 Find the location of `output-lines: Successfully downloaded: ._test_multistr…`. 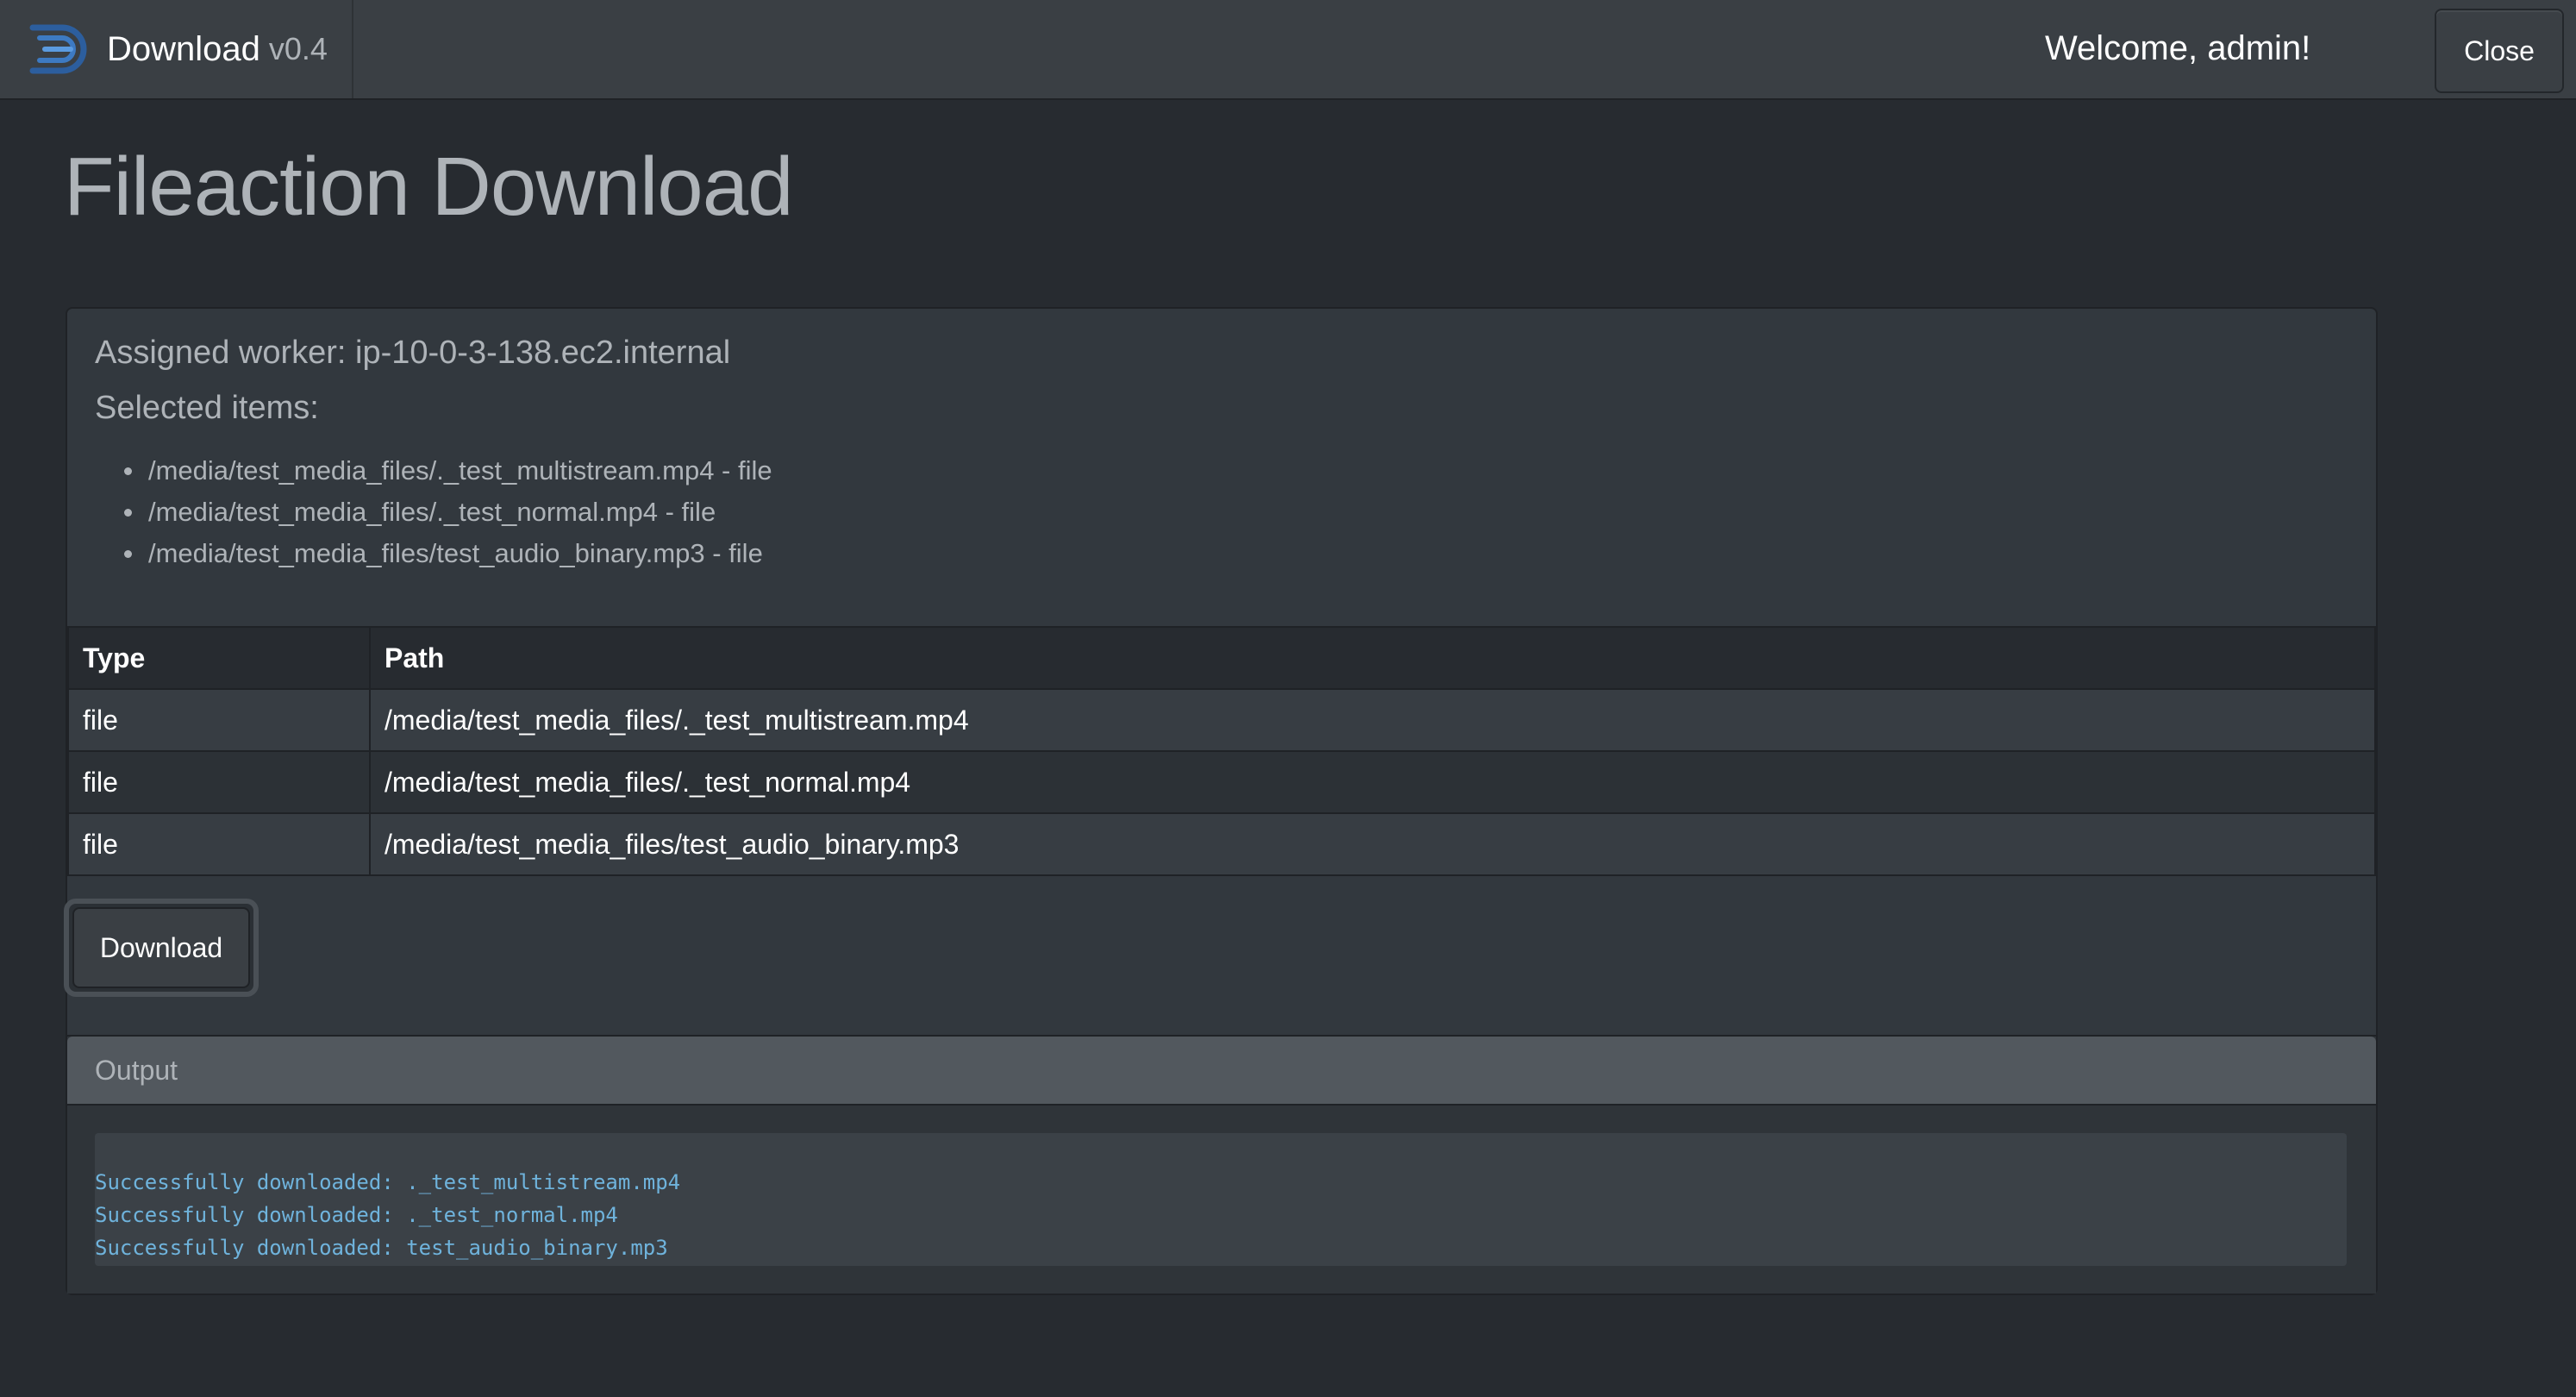

output-lines: Successfully downloaded: ._test_multistr… is located at coordinates (387, 1215).